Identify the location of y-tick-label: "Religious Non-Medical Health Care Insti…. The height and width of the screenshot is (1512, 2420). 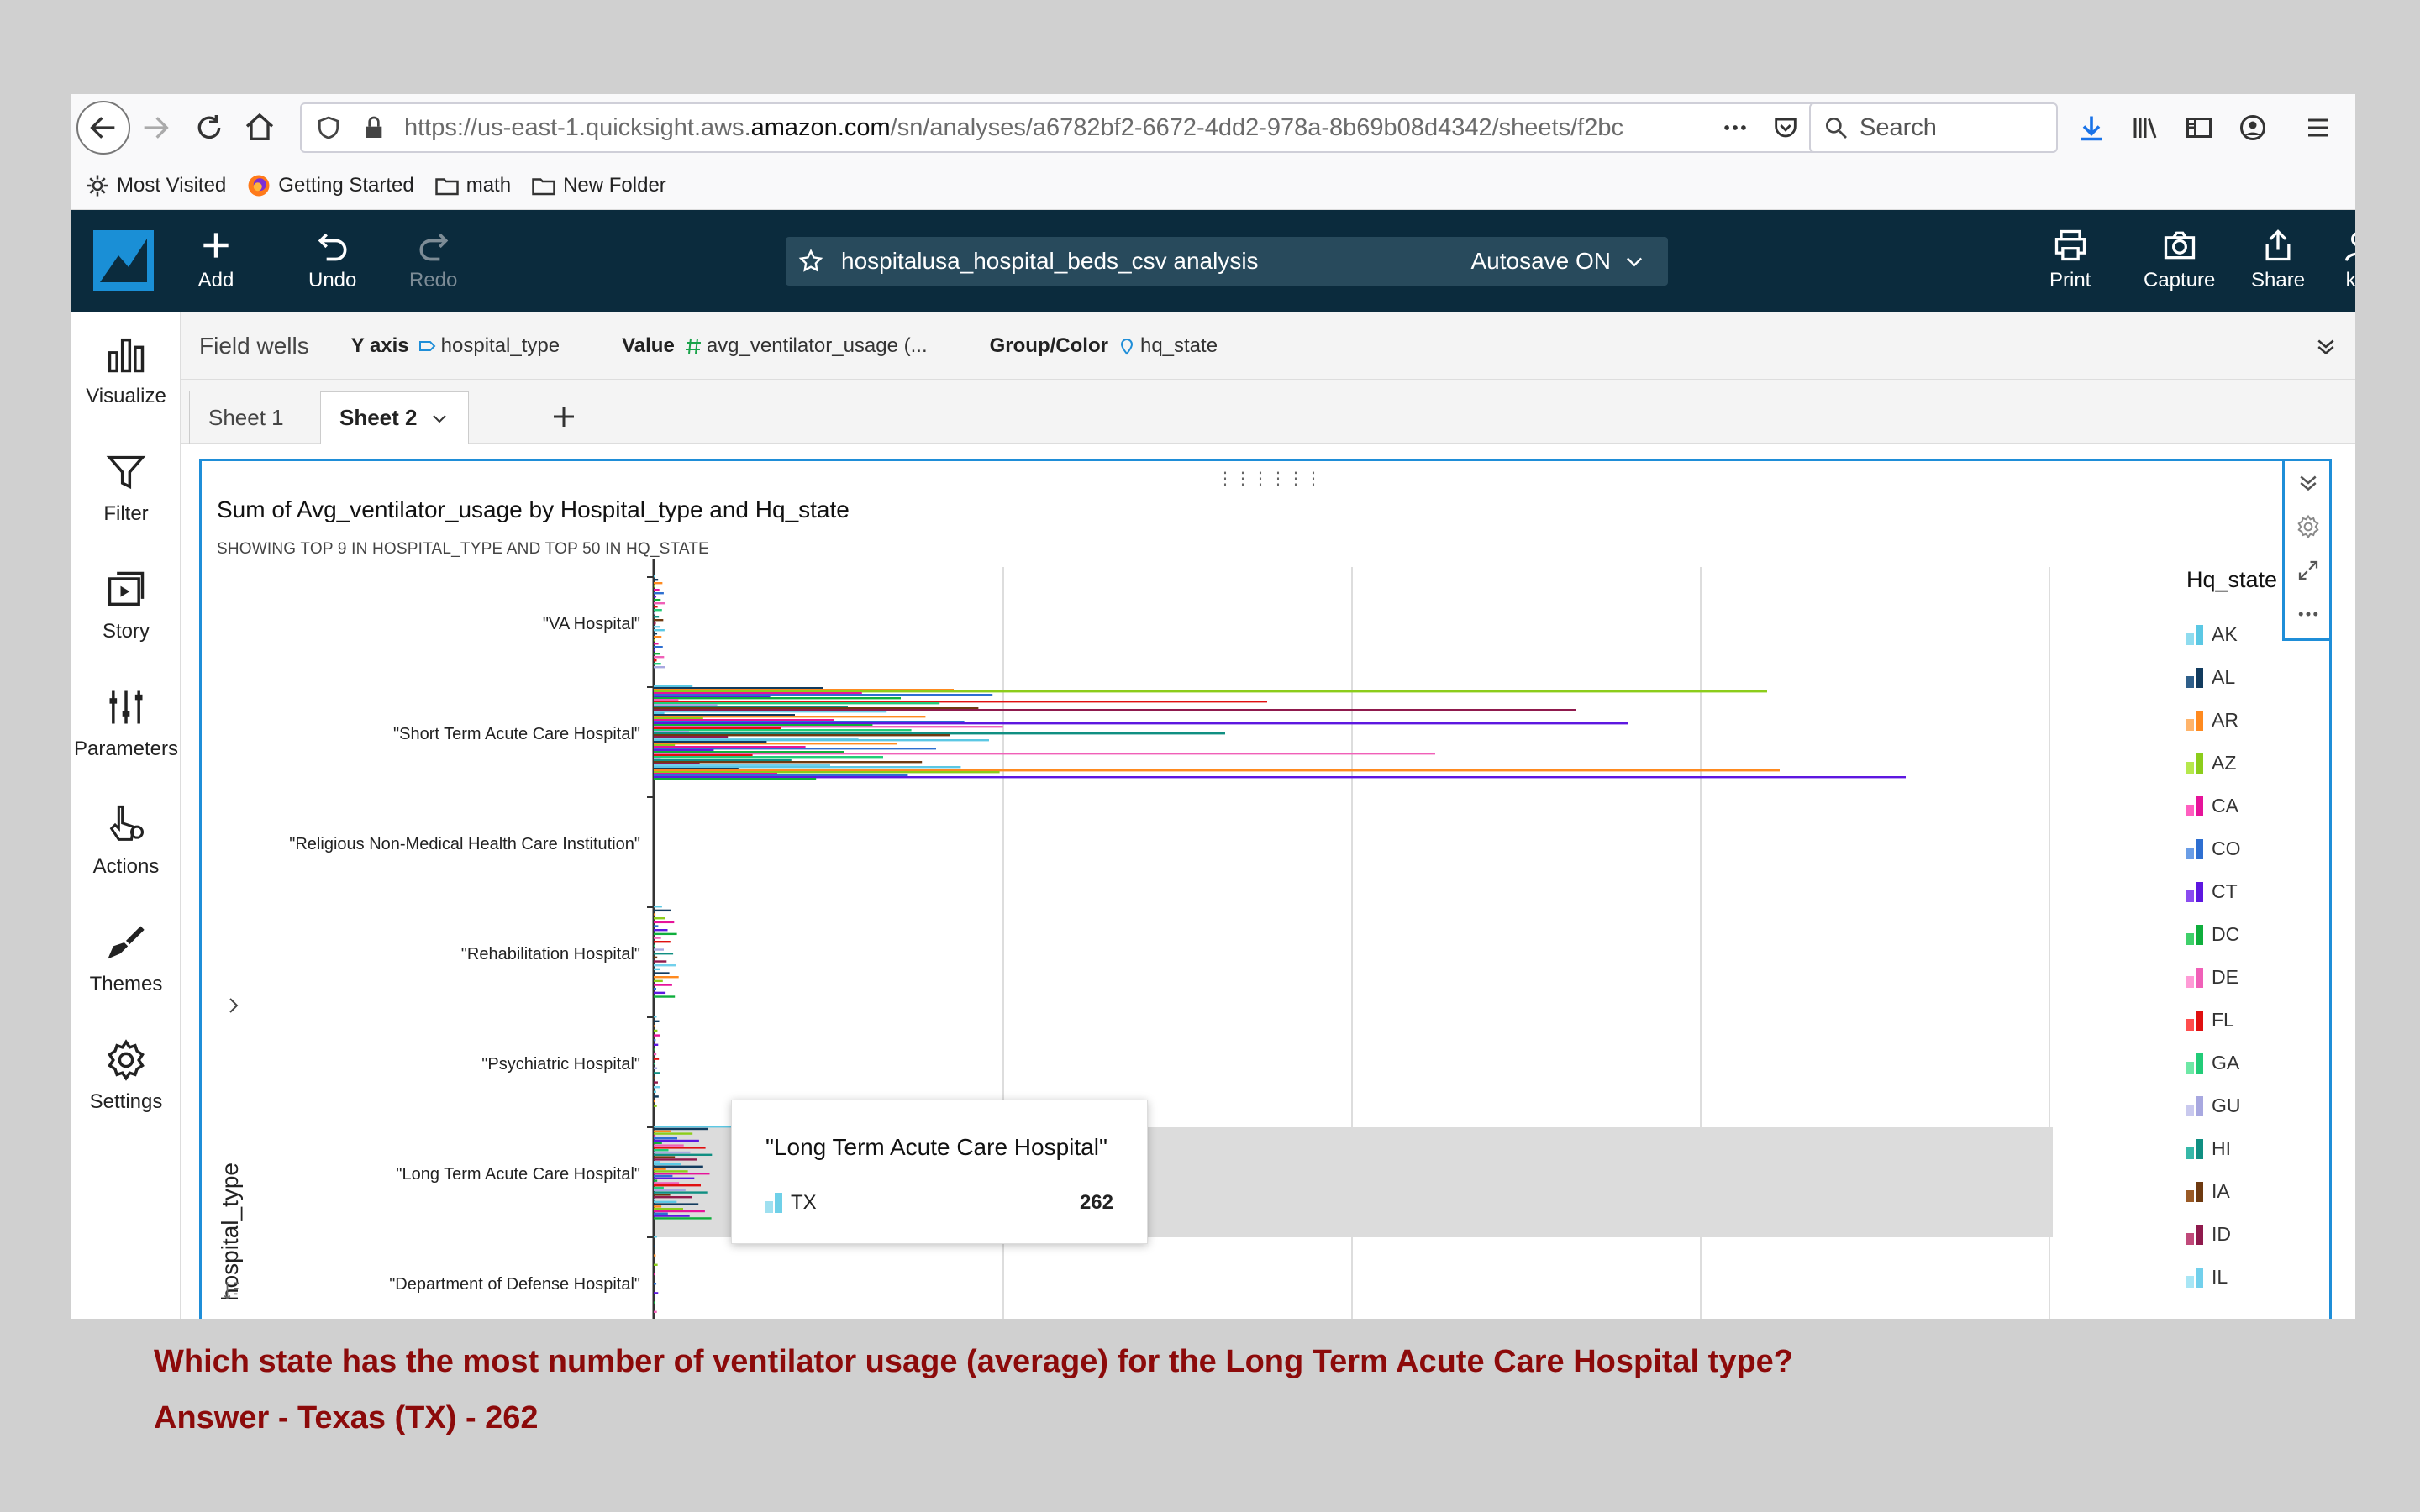
(465, 844).